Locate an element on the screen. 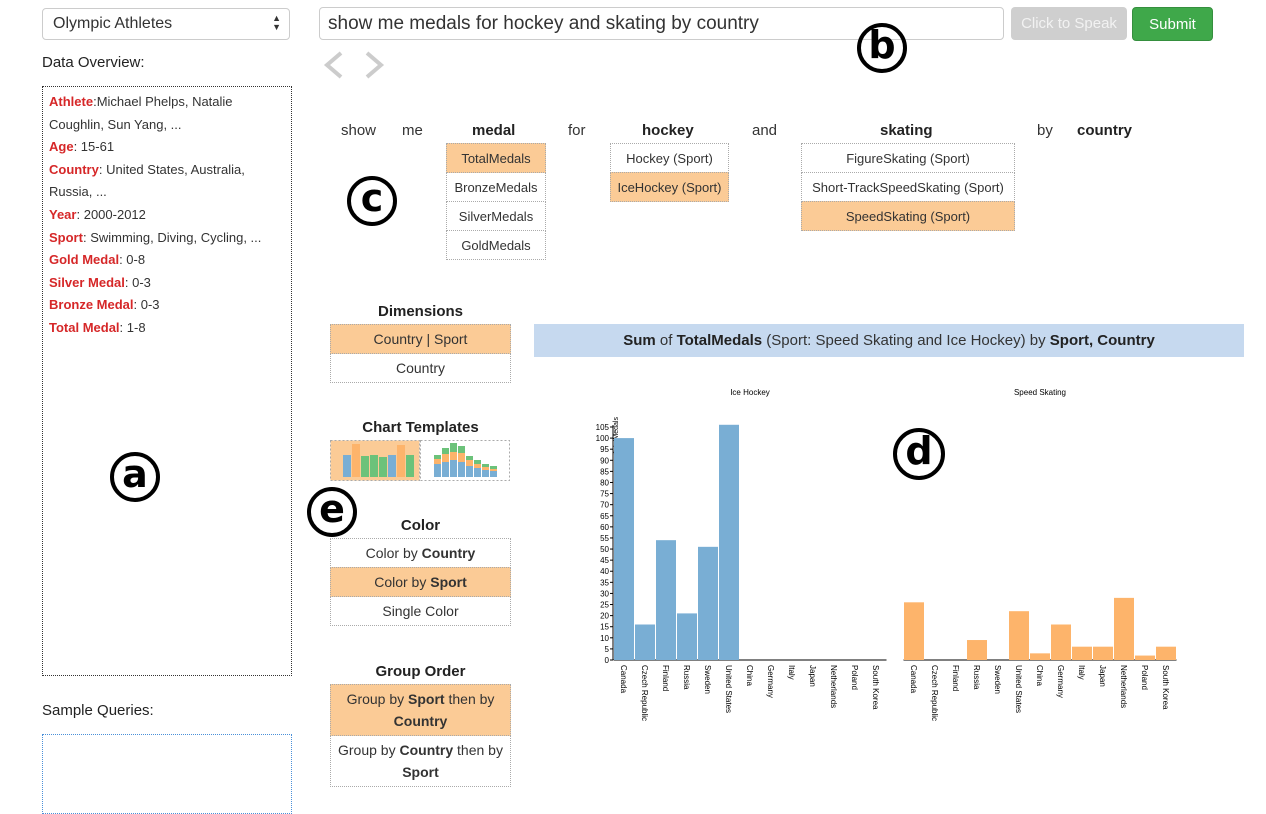 The image size is (1266, 814). y-tick-label: 65 is located at coordinates (604, 516).